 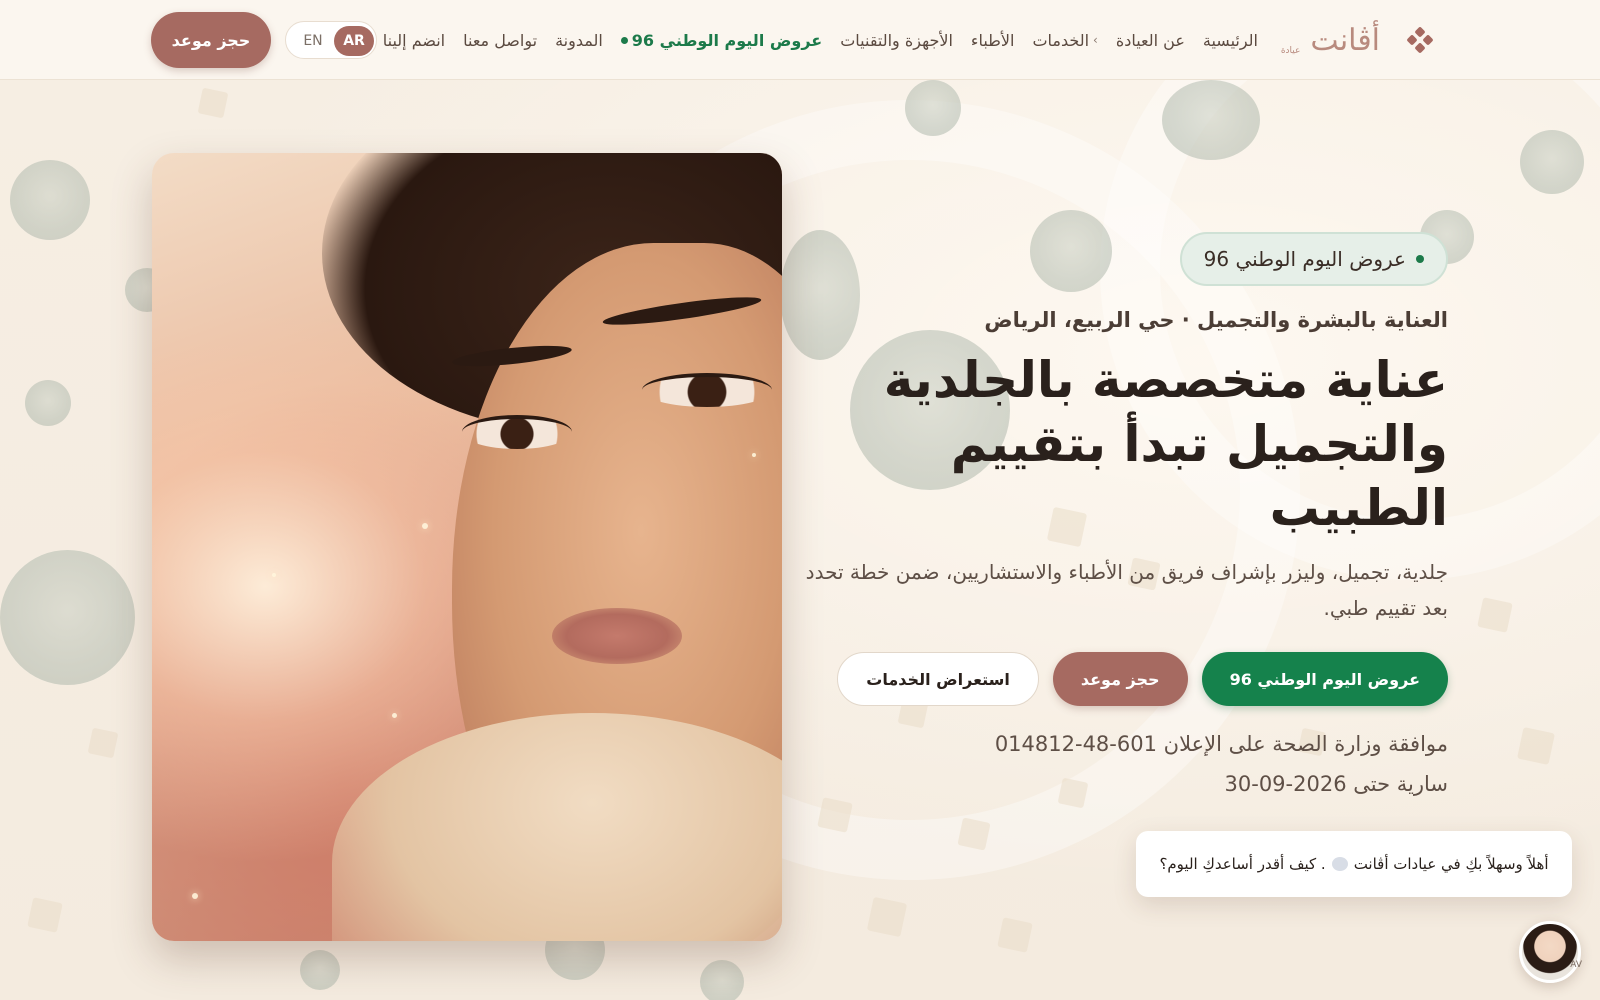 What do you see at coordinates (1061, 40) in the screenshot?
I see `nav-services-label: الخدمات` at bounding box center [1061, 40].